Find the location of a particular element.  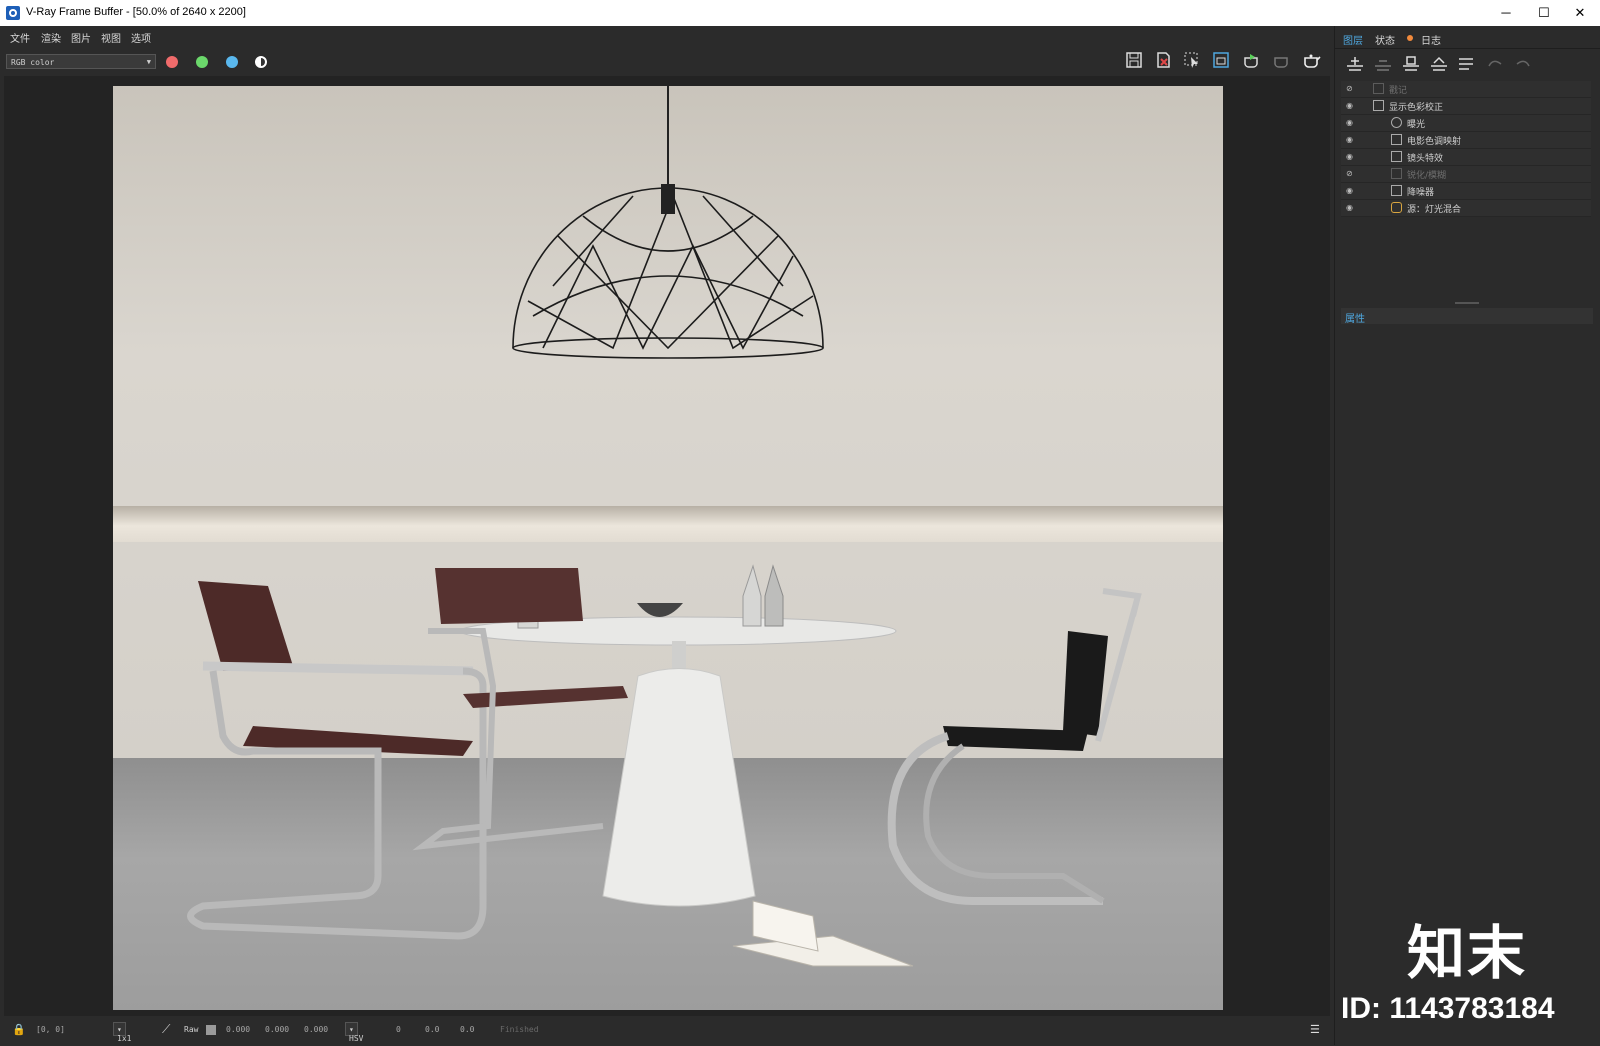

stop-render-button is located at coordinates (1282, 62).